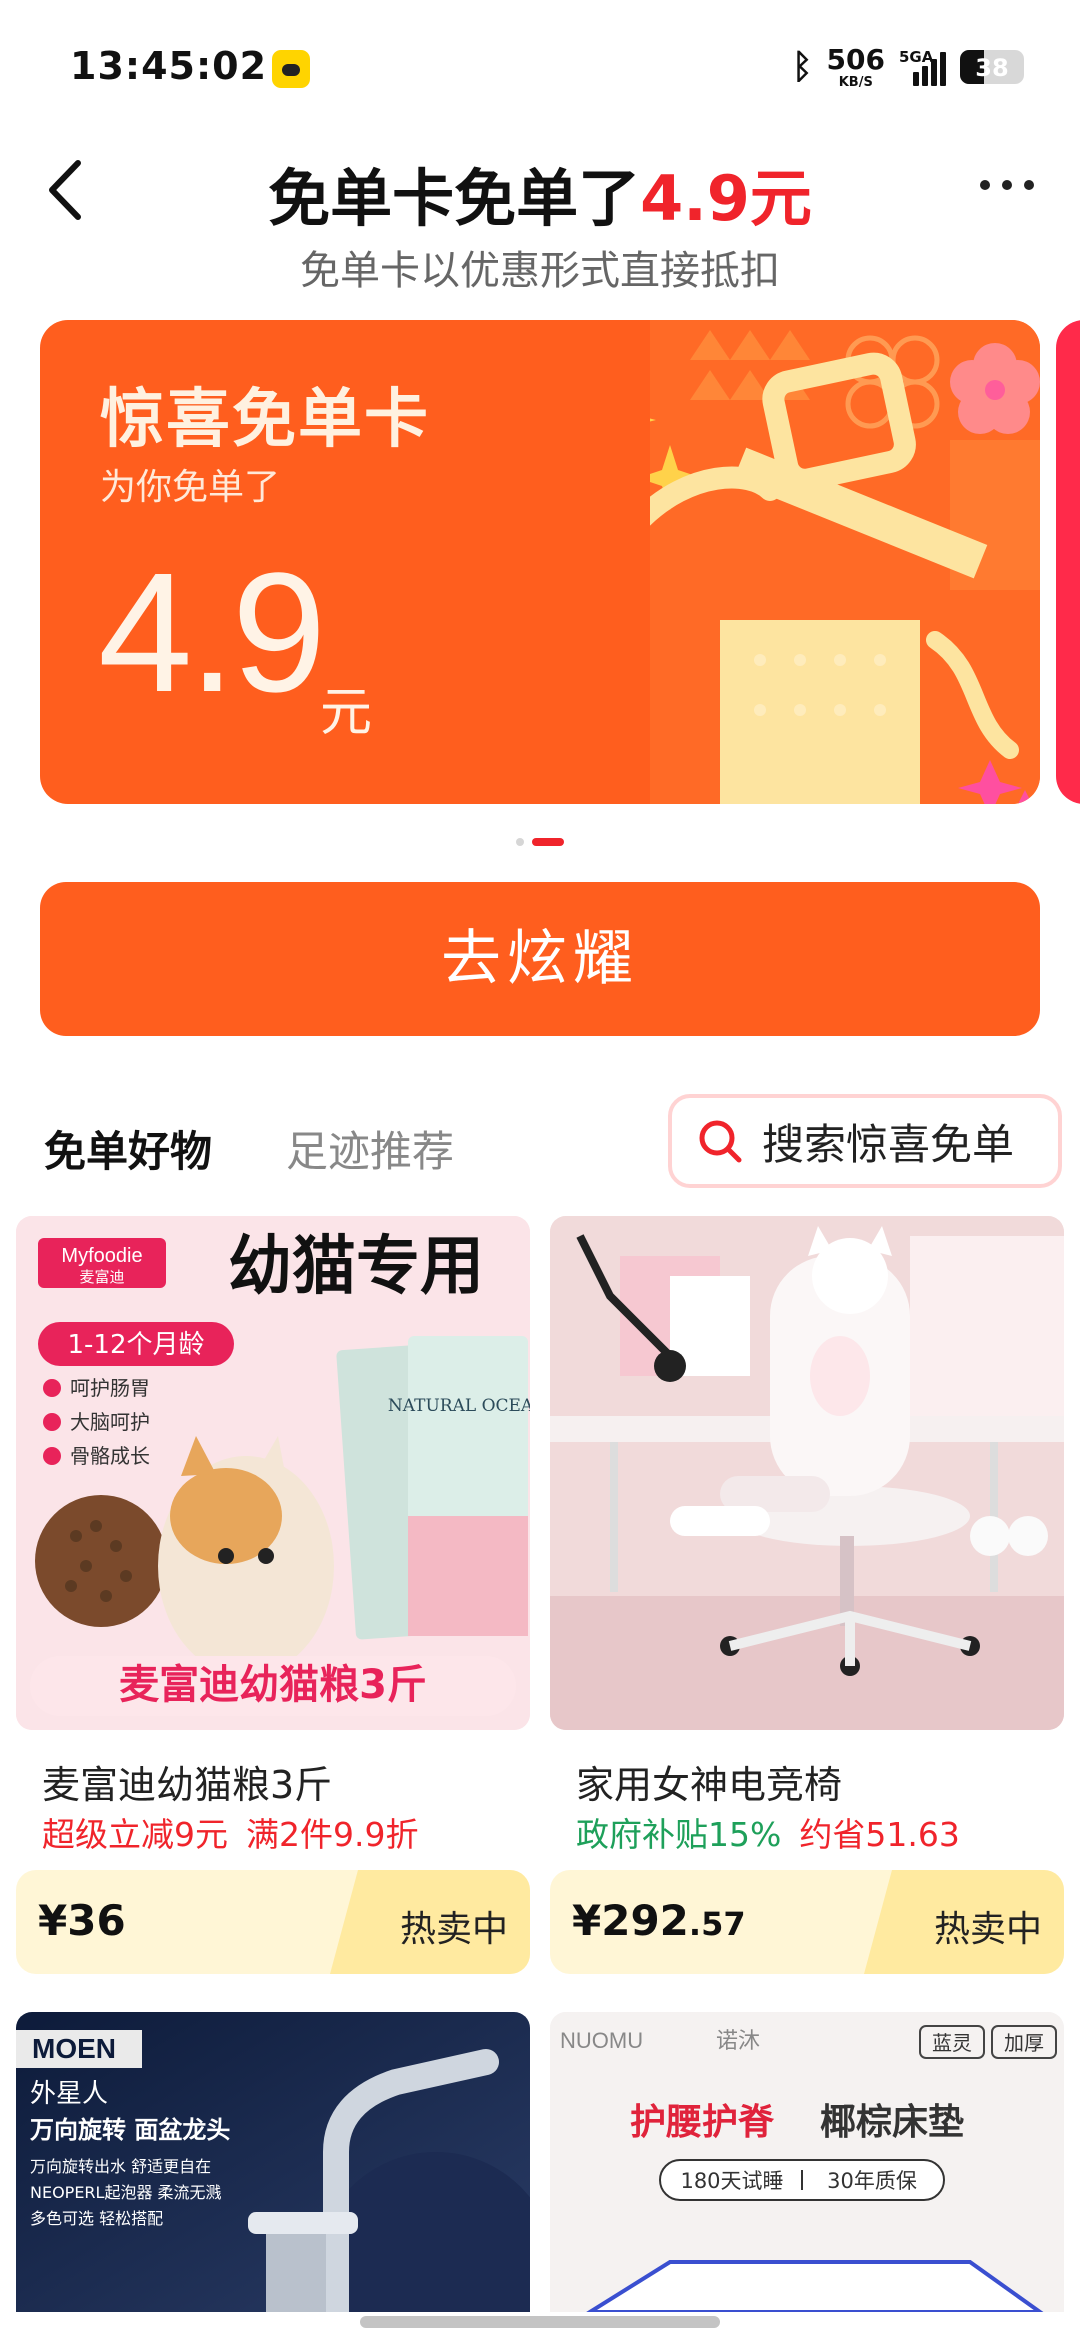 The width and height of the screenshot is (1080, 2352). I want to click on badge: 加厚, so click(1024, 2043).